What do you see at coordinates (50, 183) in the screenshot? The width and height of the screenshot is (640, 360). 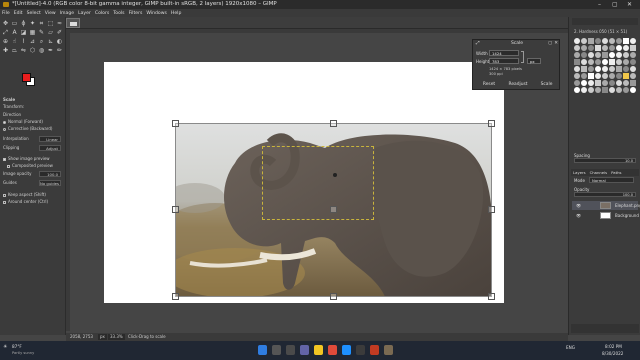 I see `guides-select: No guides` at bounding box center [50, 183].